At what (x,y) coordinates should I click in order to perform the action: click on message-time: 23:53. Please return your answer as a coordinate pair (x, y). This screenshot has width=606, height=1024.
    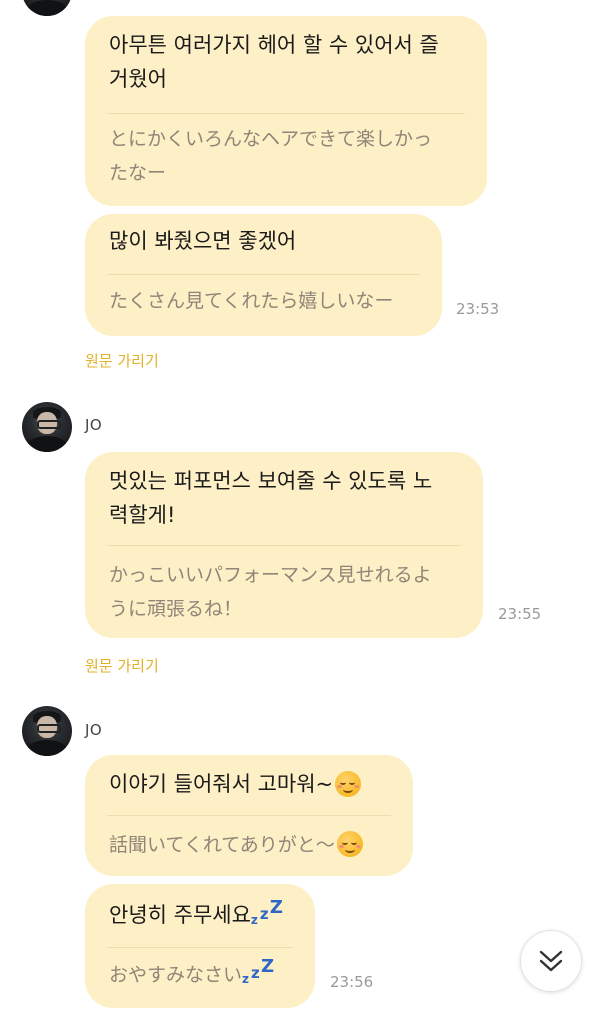
    Looking at the image, I should click on (478, 309).